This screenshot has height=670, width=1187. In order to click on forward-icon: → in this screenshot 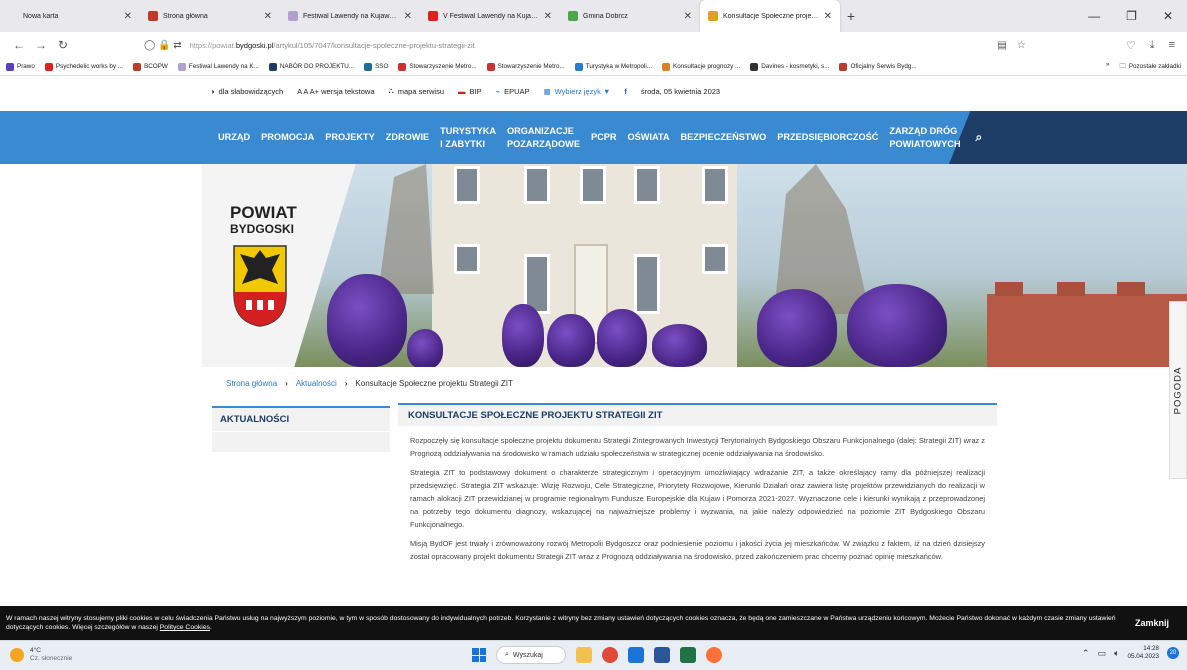, I will do `click(41, 45)`.